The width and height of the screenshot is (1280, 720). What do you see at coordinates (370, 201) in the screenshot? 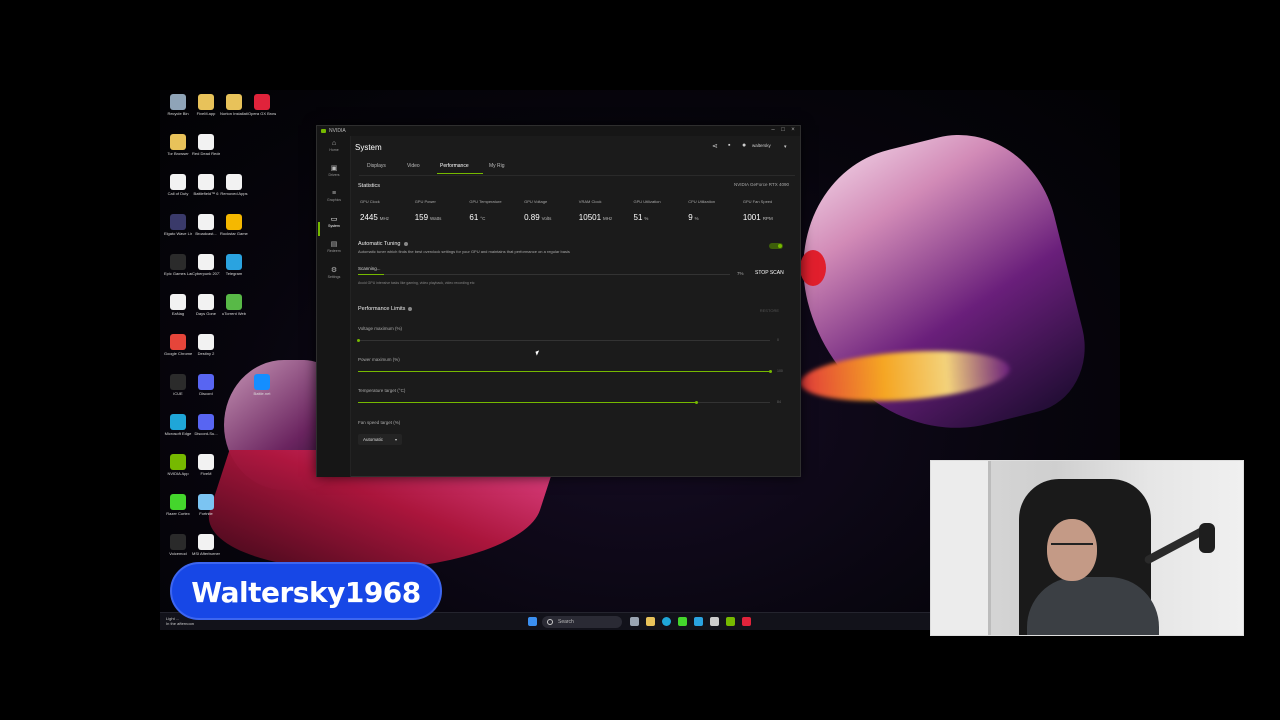
I see `stat-label: GPU Clock` at bounding box center [370, 201].